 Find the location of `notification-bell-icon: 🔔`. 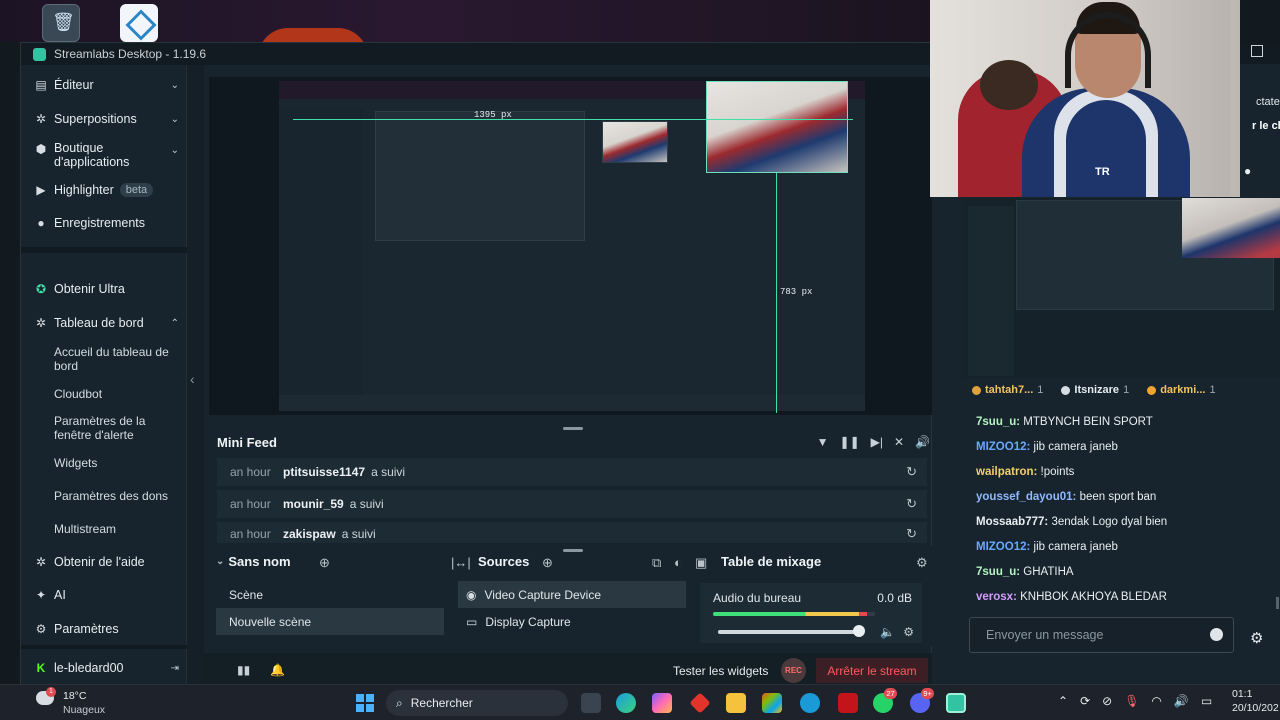

notification-bell-icon: 🔔 is located at coordinates (277, 670).